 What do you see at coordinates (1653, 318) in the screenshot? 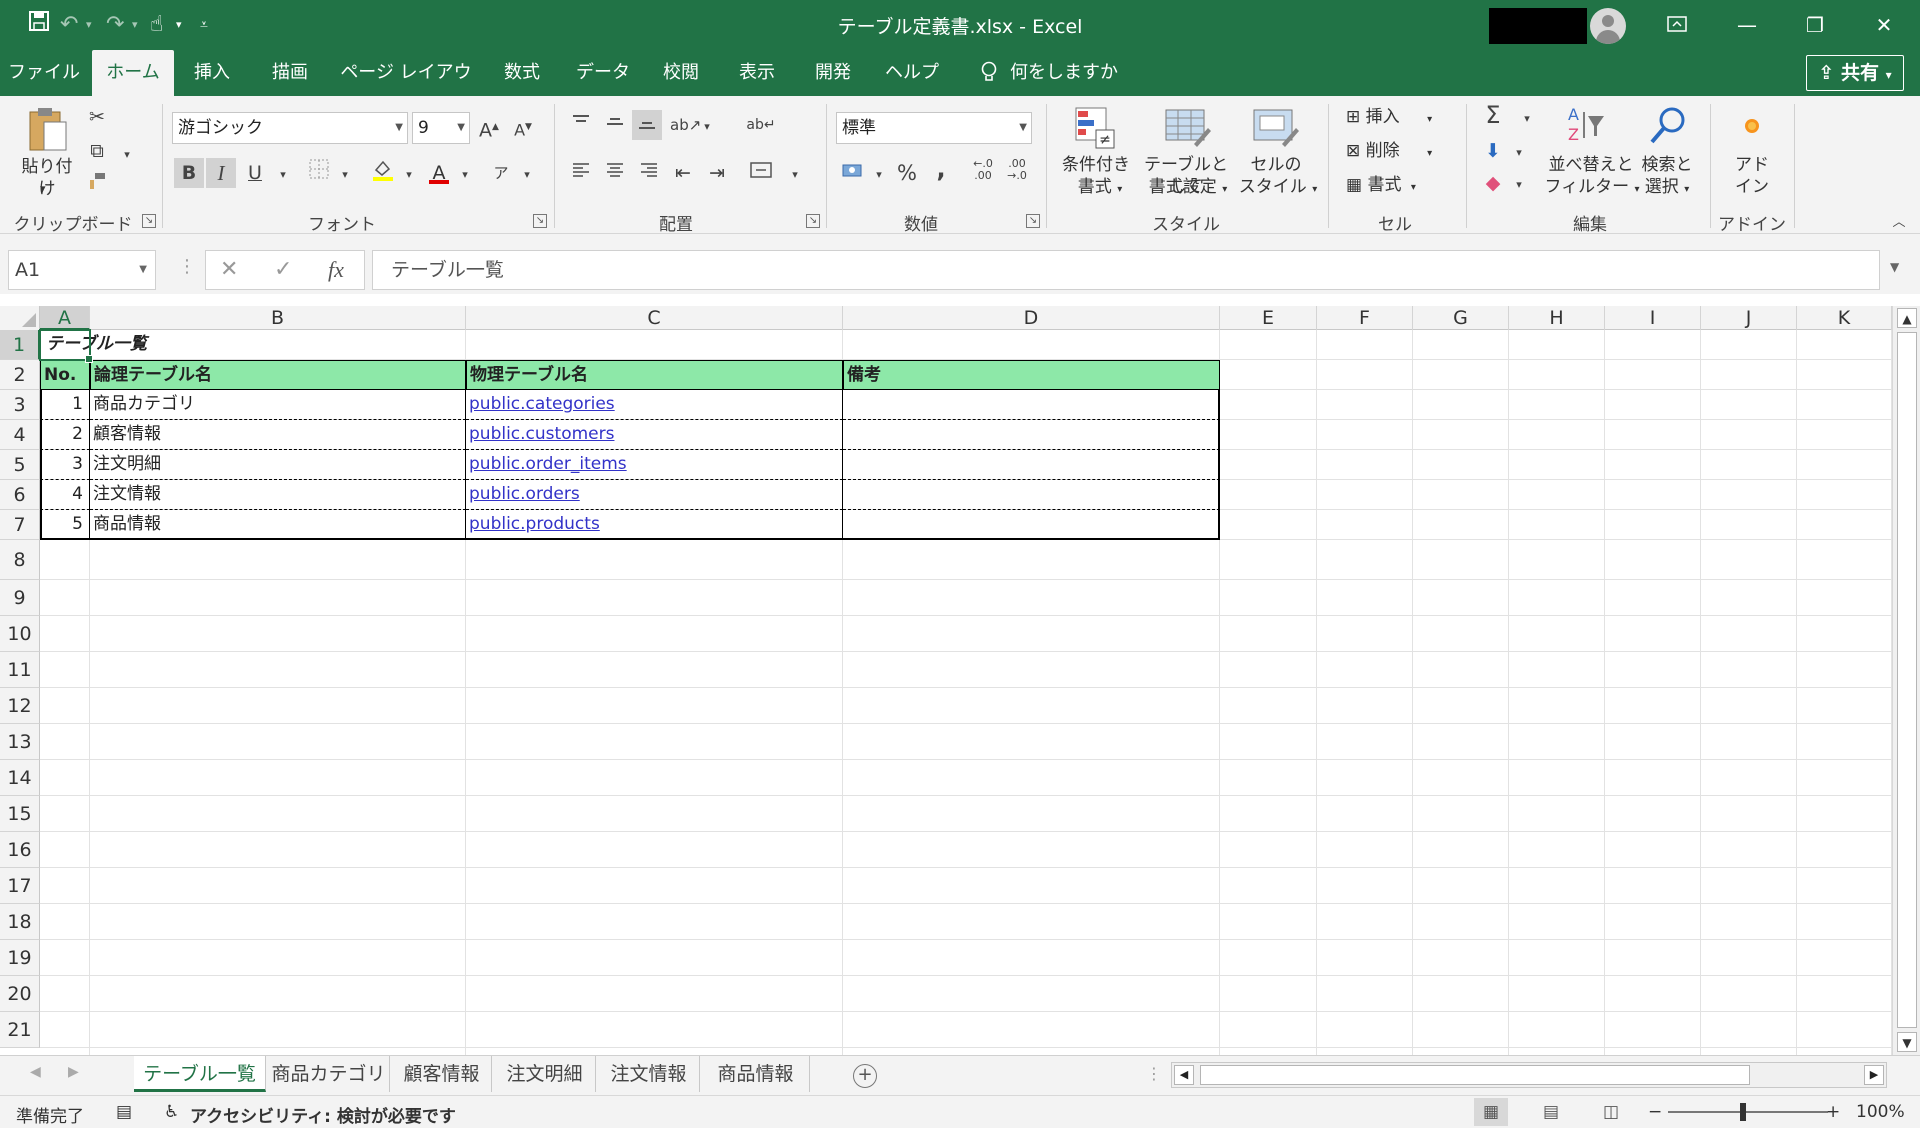
I see `column-header-i: I` at bounding box center [1653, 318].